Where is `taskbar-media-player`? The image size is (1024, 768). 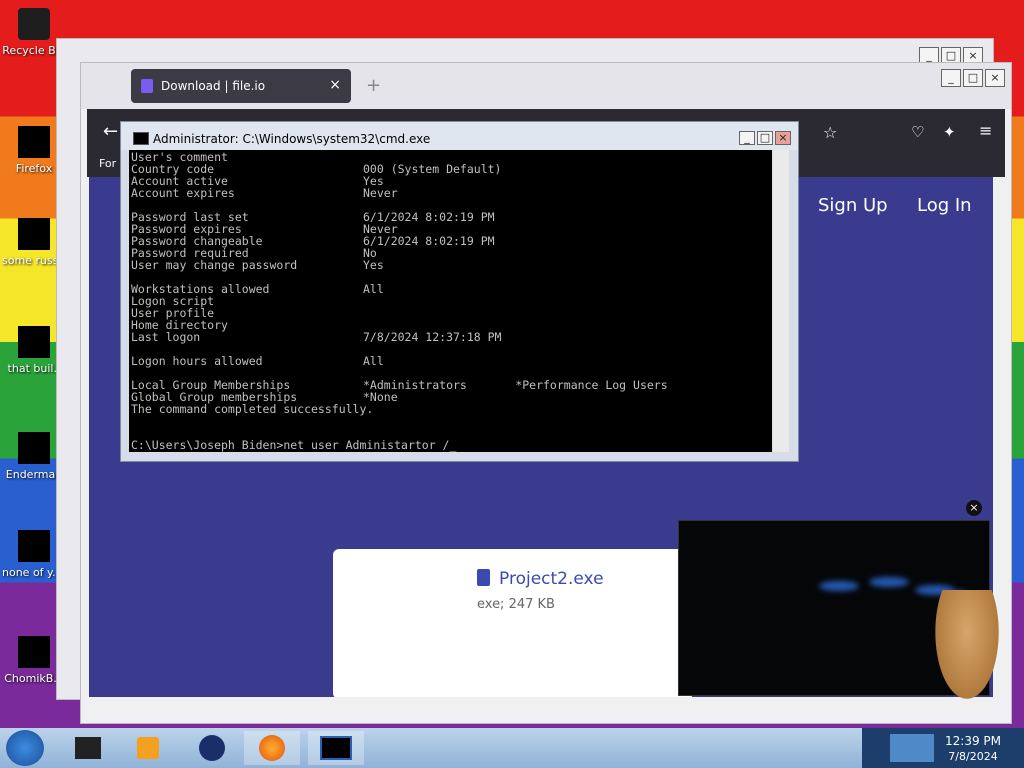 taskbar-media-player is located at coordinates (148, 748).